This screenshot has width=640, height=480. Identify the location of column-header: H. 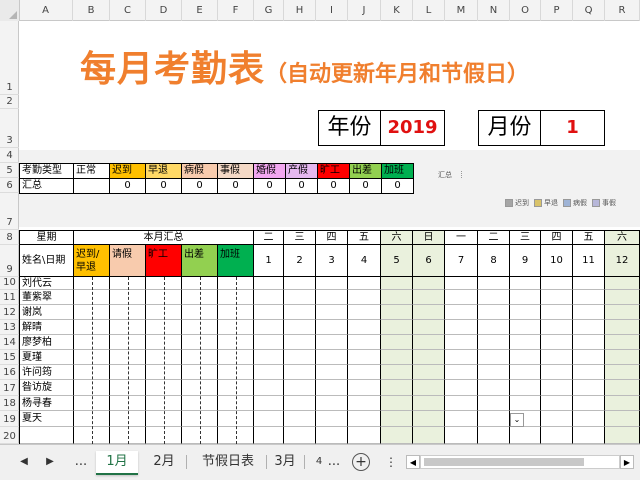
(300, 10).